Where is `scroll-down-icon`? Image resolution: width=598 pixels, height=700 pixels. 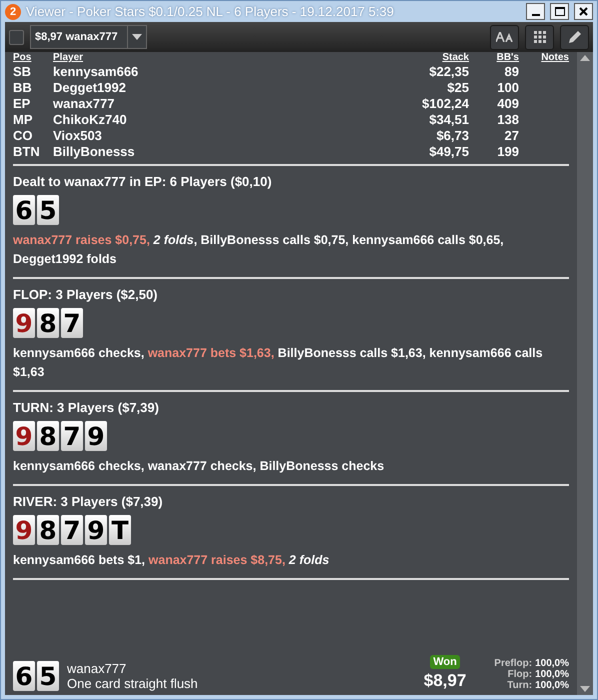
scroll-down-icon is located at coordinates (585, 689).